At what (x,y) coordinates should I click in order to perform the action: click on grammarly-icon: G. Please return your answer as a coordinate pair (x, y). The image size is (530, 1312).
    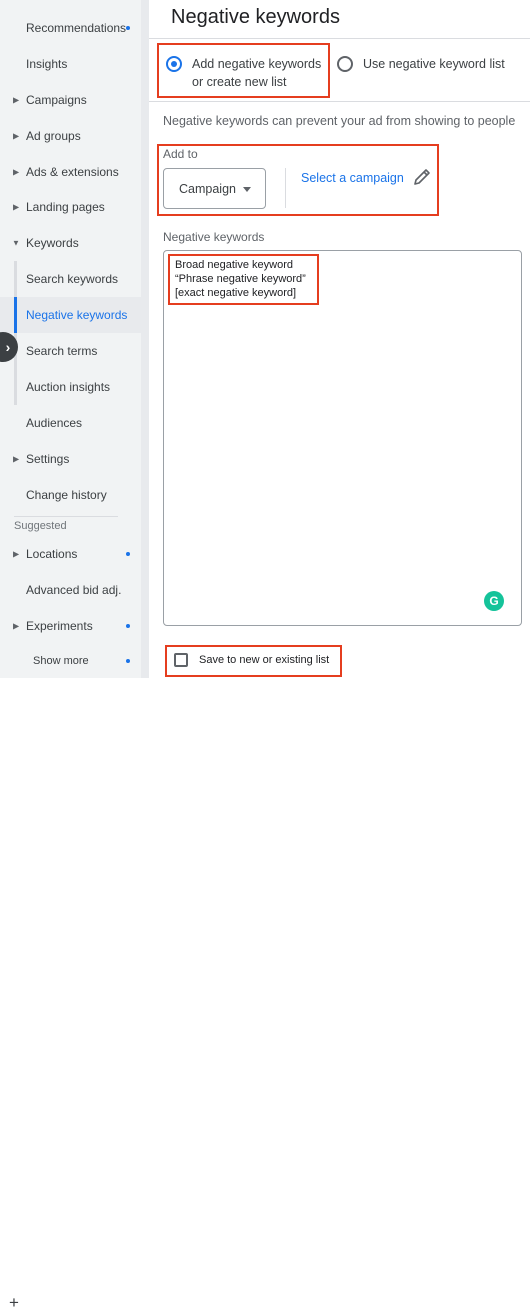
    Looking at the image, I should click on (494, 601).